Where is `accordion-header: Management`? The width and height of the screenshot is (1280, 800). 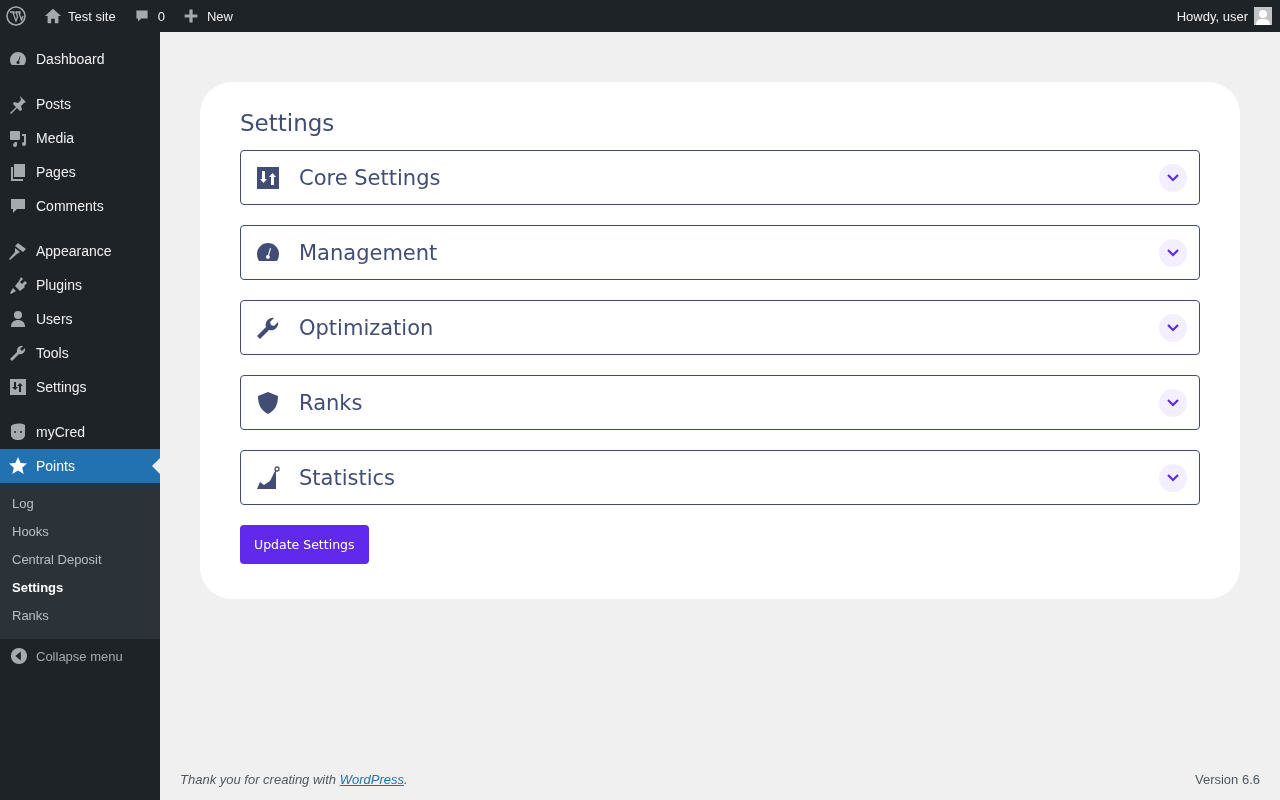 accordion-header: Management is located at coordinates (720, 252).